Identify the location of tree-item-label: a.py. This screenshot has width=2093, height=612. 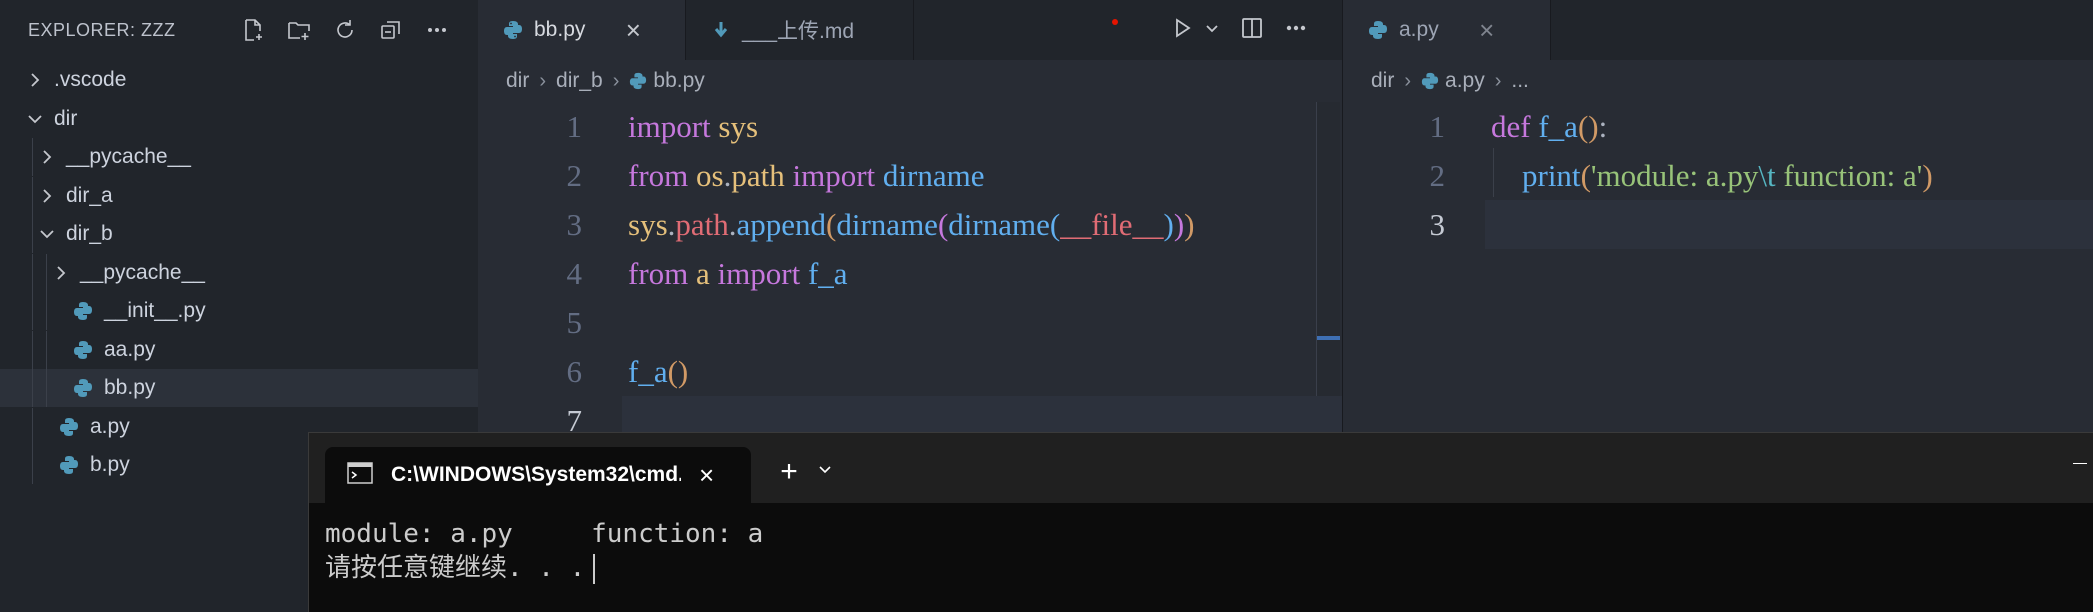
(110, 426).